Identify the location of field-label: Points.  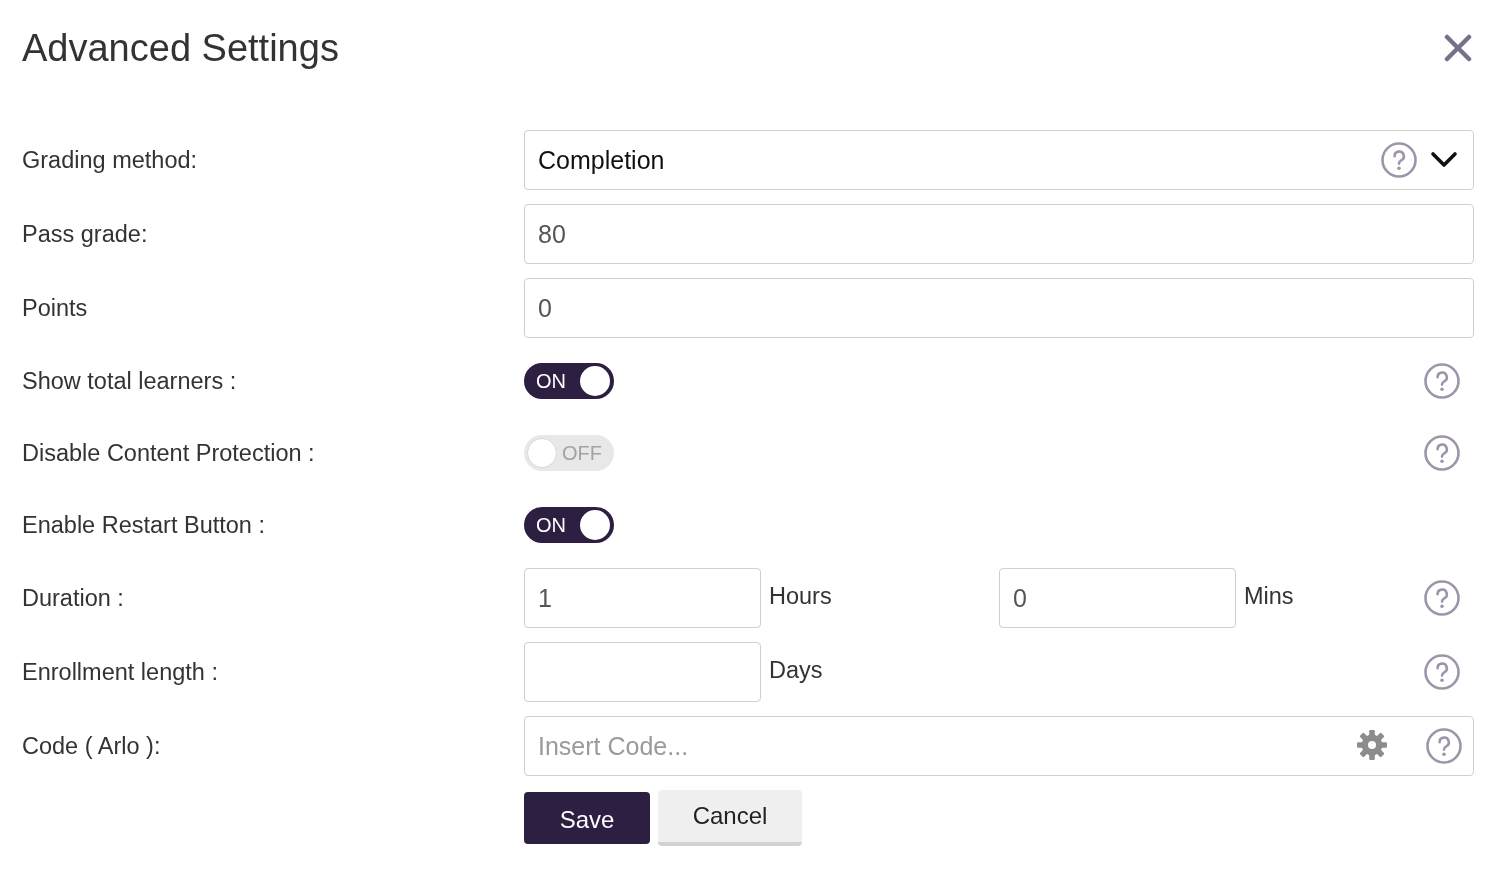
(55, 308).